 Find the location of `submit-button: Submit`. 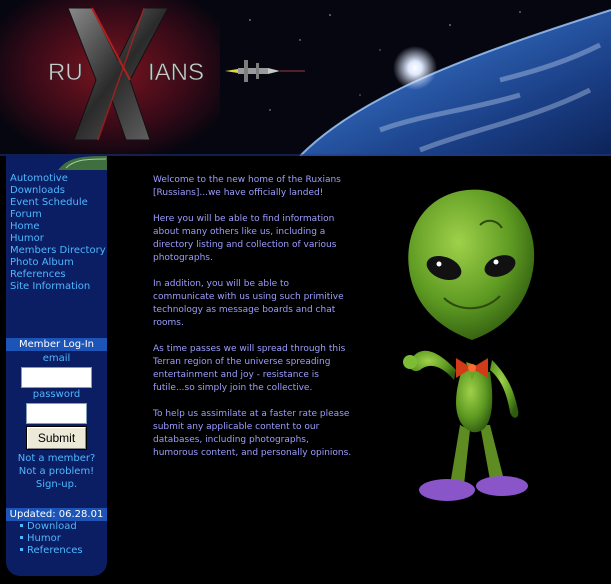

submit-button: Submit is located at coordinates (56, 438).